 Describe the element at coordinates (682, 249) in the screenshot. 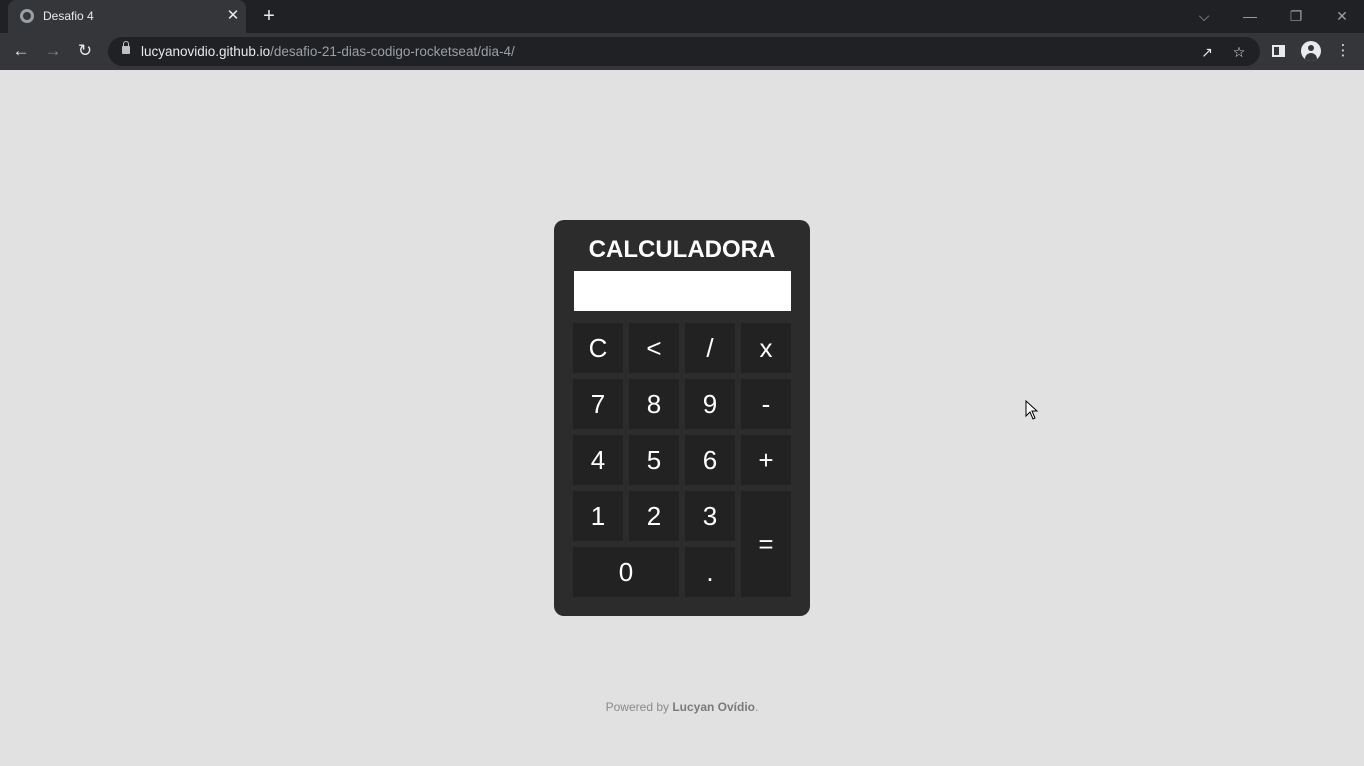

I see `calculator-title: CALCULADORA` at that location.